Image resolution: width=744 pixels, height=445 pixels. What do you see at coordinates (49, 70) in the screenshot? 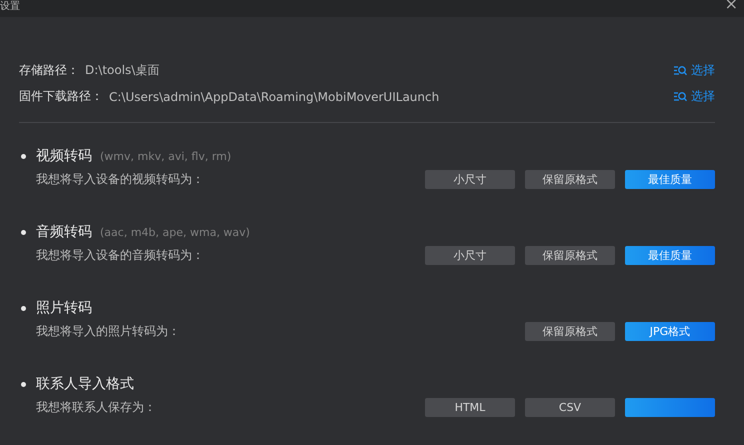
I see `path-label: 存储路径：` at bounding box center [49, 70].